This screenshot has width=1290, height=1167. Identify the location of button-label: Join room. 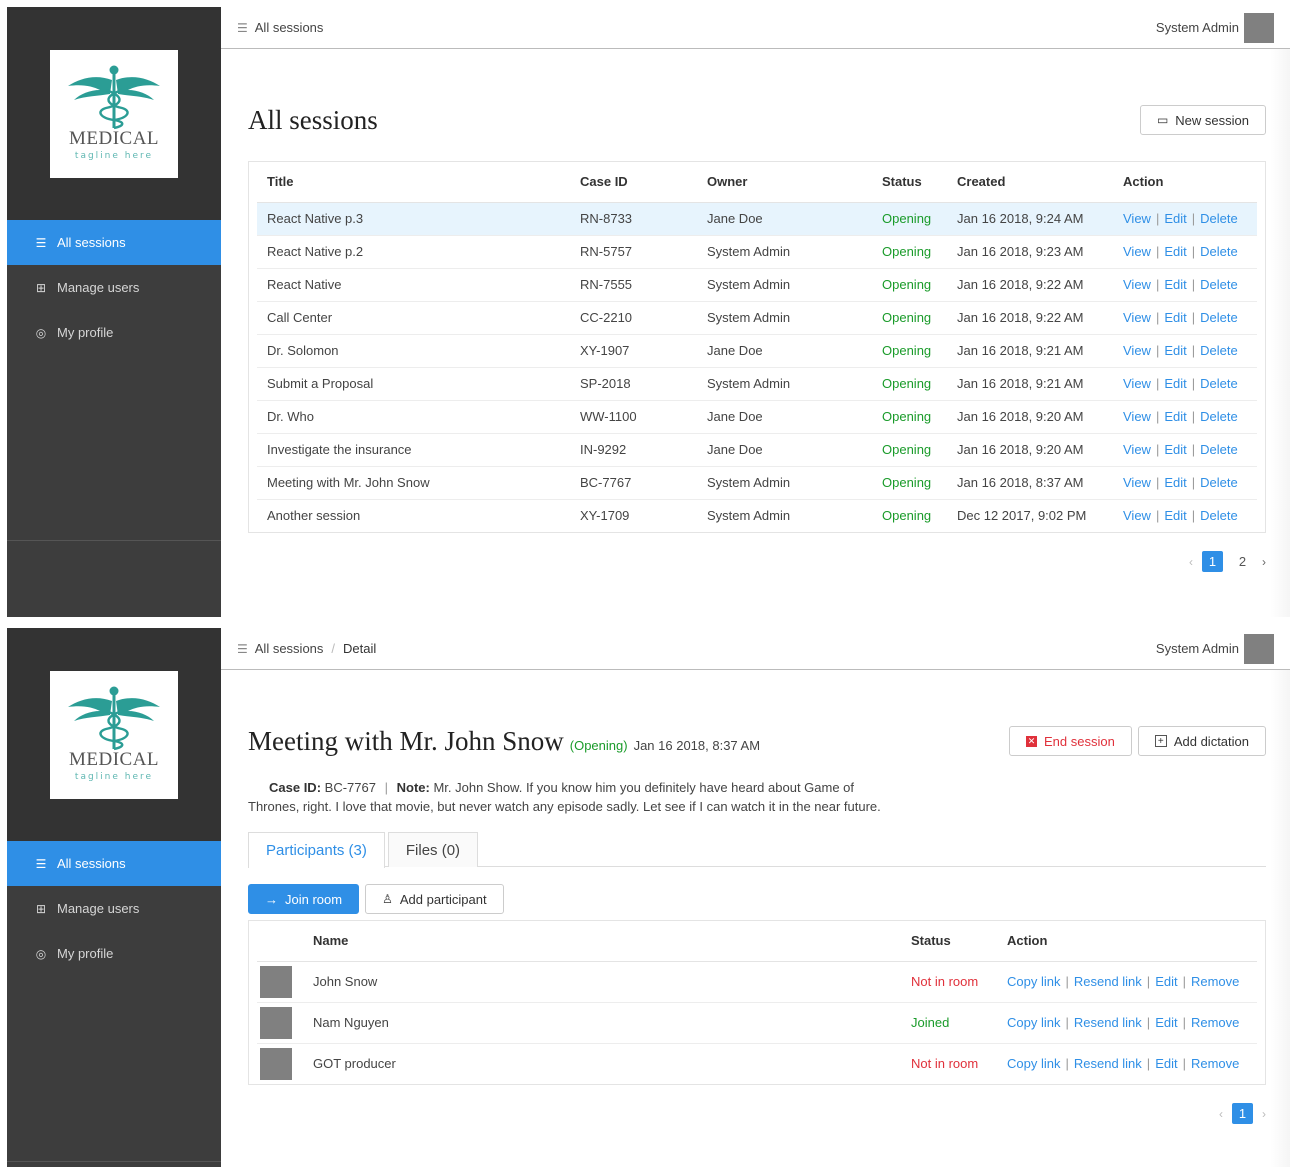
(314, 899).